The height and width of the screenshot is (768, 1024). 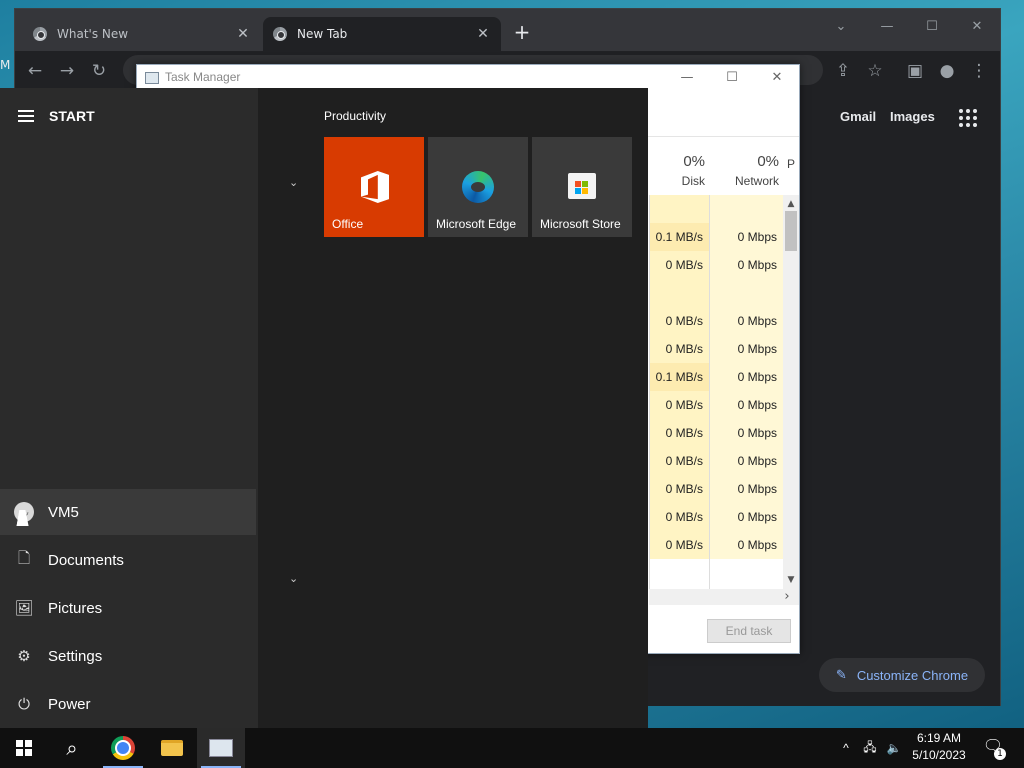 I want to click on chrome-icon, so click(x=123, y=748).